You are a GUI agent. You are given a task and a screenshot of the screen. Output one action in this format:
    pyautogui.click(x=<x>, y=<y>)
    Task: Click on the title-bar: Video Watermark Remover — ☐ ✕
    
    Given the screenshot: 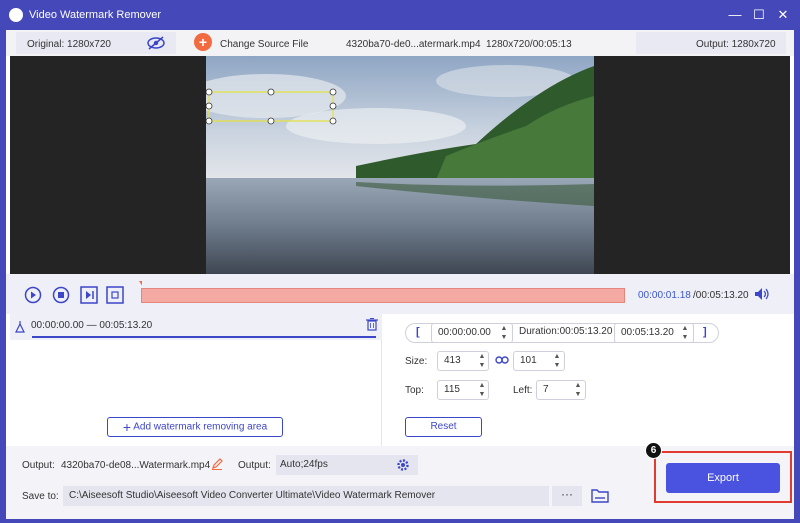 What is the action you would take?
    pyautogui.click(x=400, y=15)
    